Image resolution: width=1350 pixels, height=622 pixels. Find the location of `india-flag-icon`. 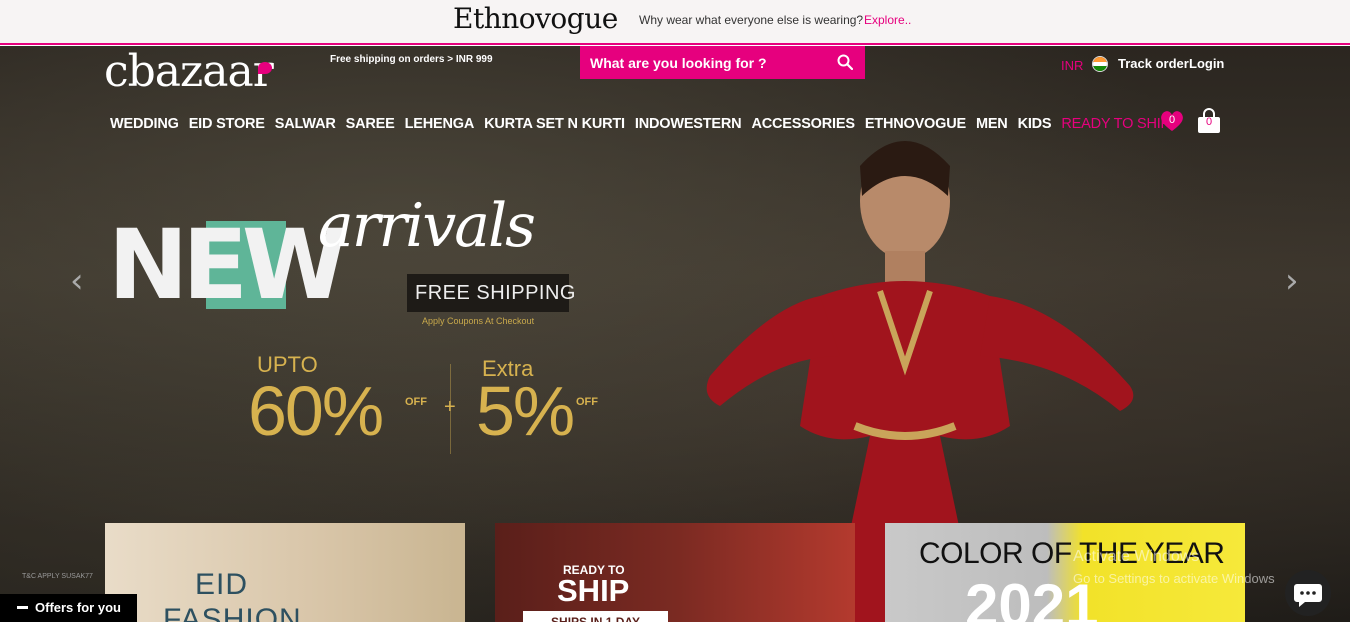

india-flag-icon is located at coordinates (1100, 64).